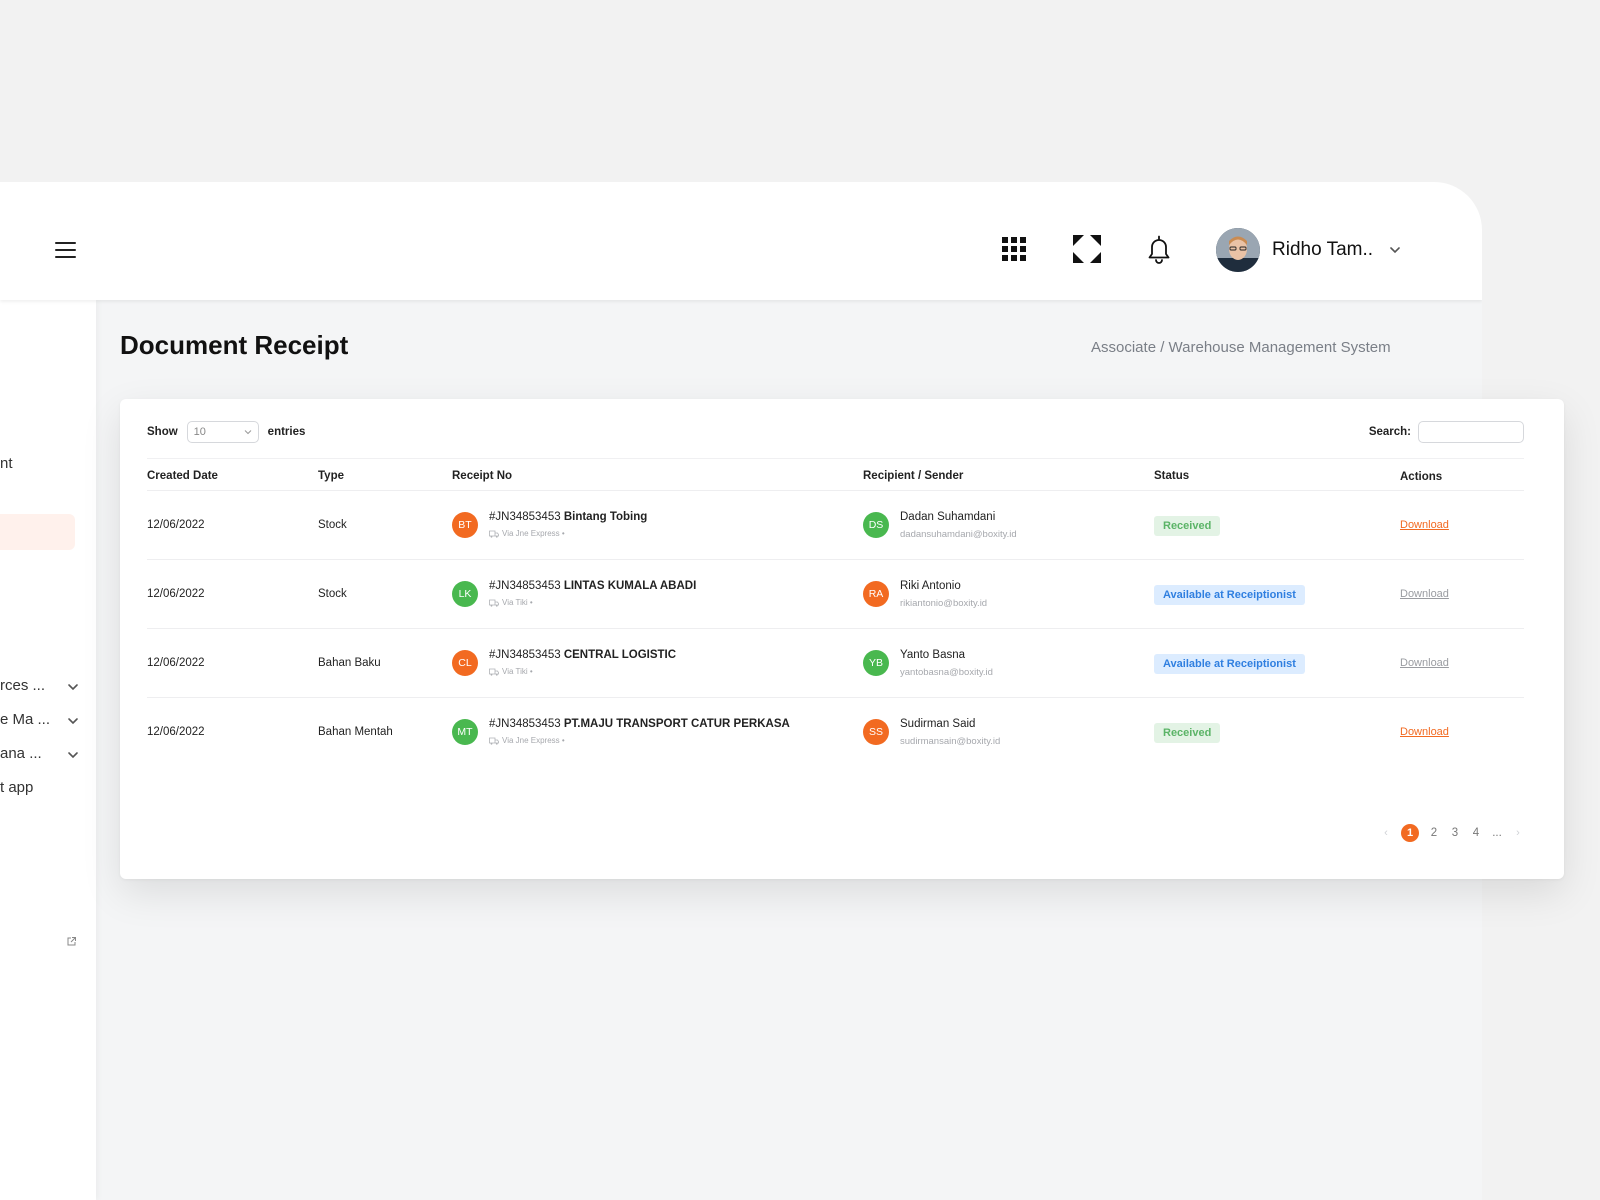  What do you see at coordinates (1518, 833) in the screenshot?
I see `pagination-next: ›` at bounding box center [1518, 833].